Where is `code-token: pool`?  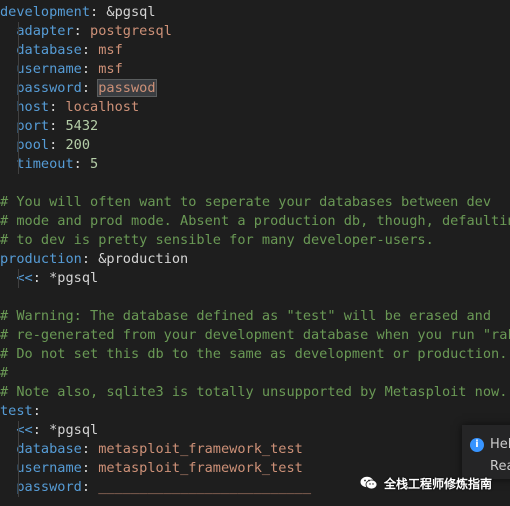
code-token: pool is located at coordinates (33, 145).